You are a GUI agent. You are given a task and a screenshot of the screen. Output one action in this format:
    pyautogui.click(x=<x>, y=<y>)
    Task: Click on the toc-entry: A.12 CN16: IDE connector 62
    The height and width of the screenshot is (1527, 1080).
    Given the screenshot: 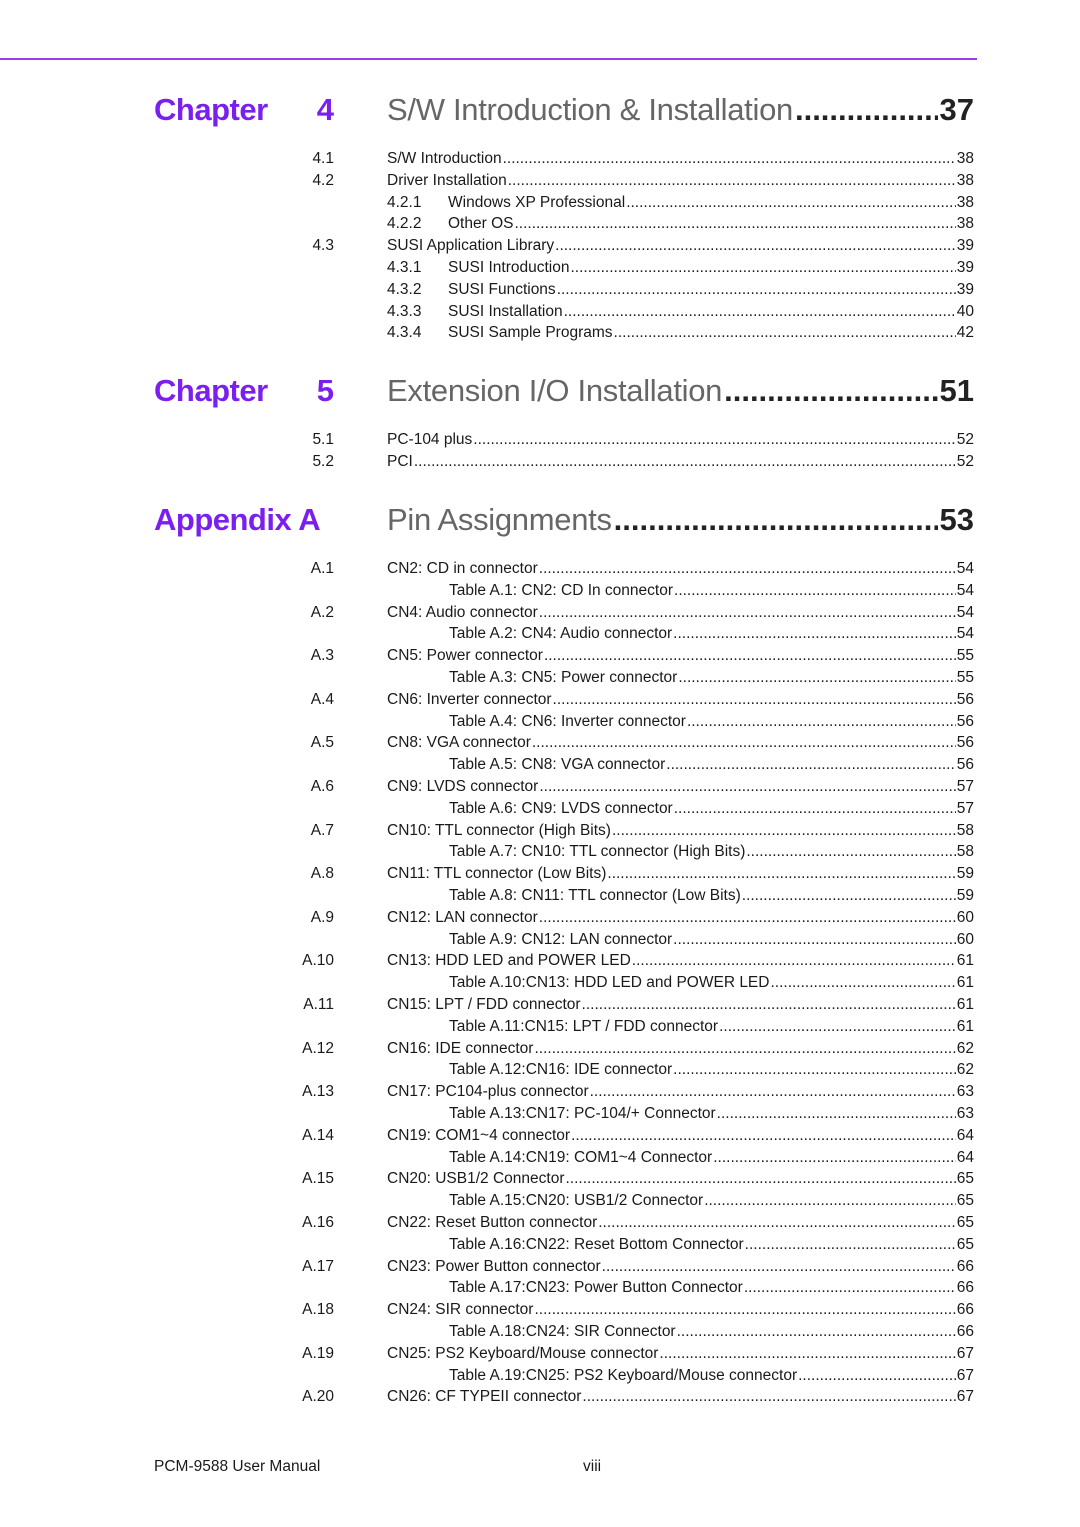 What is the action you would take?
    pyautogui.click(x=488, y=1051)
    